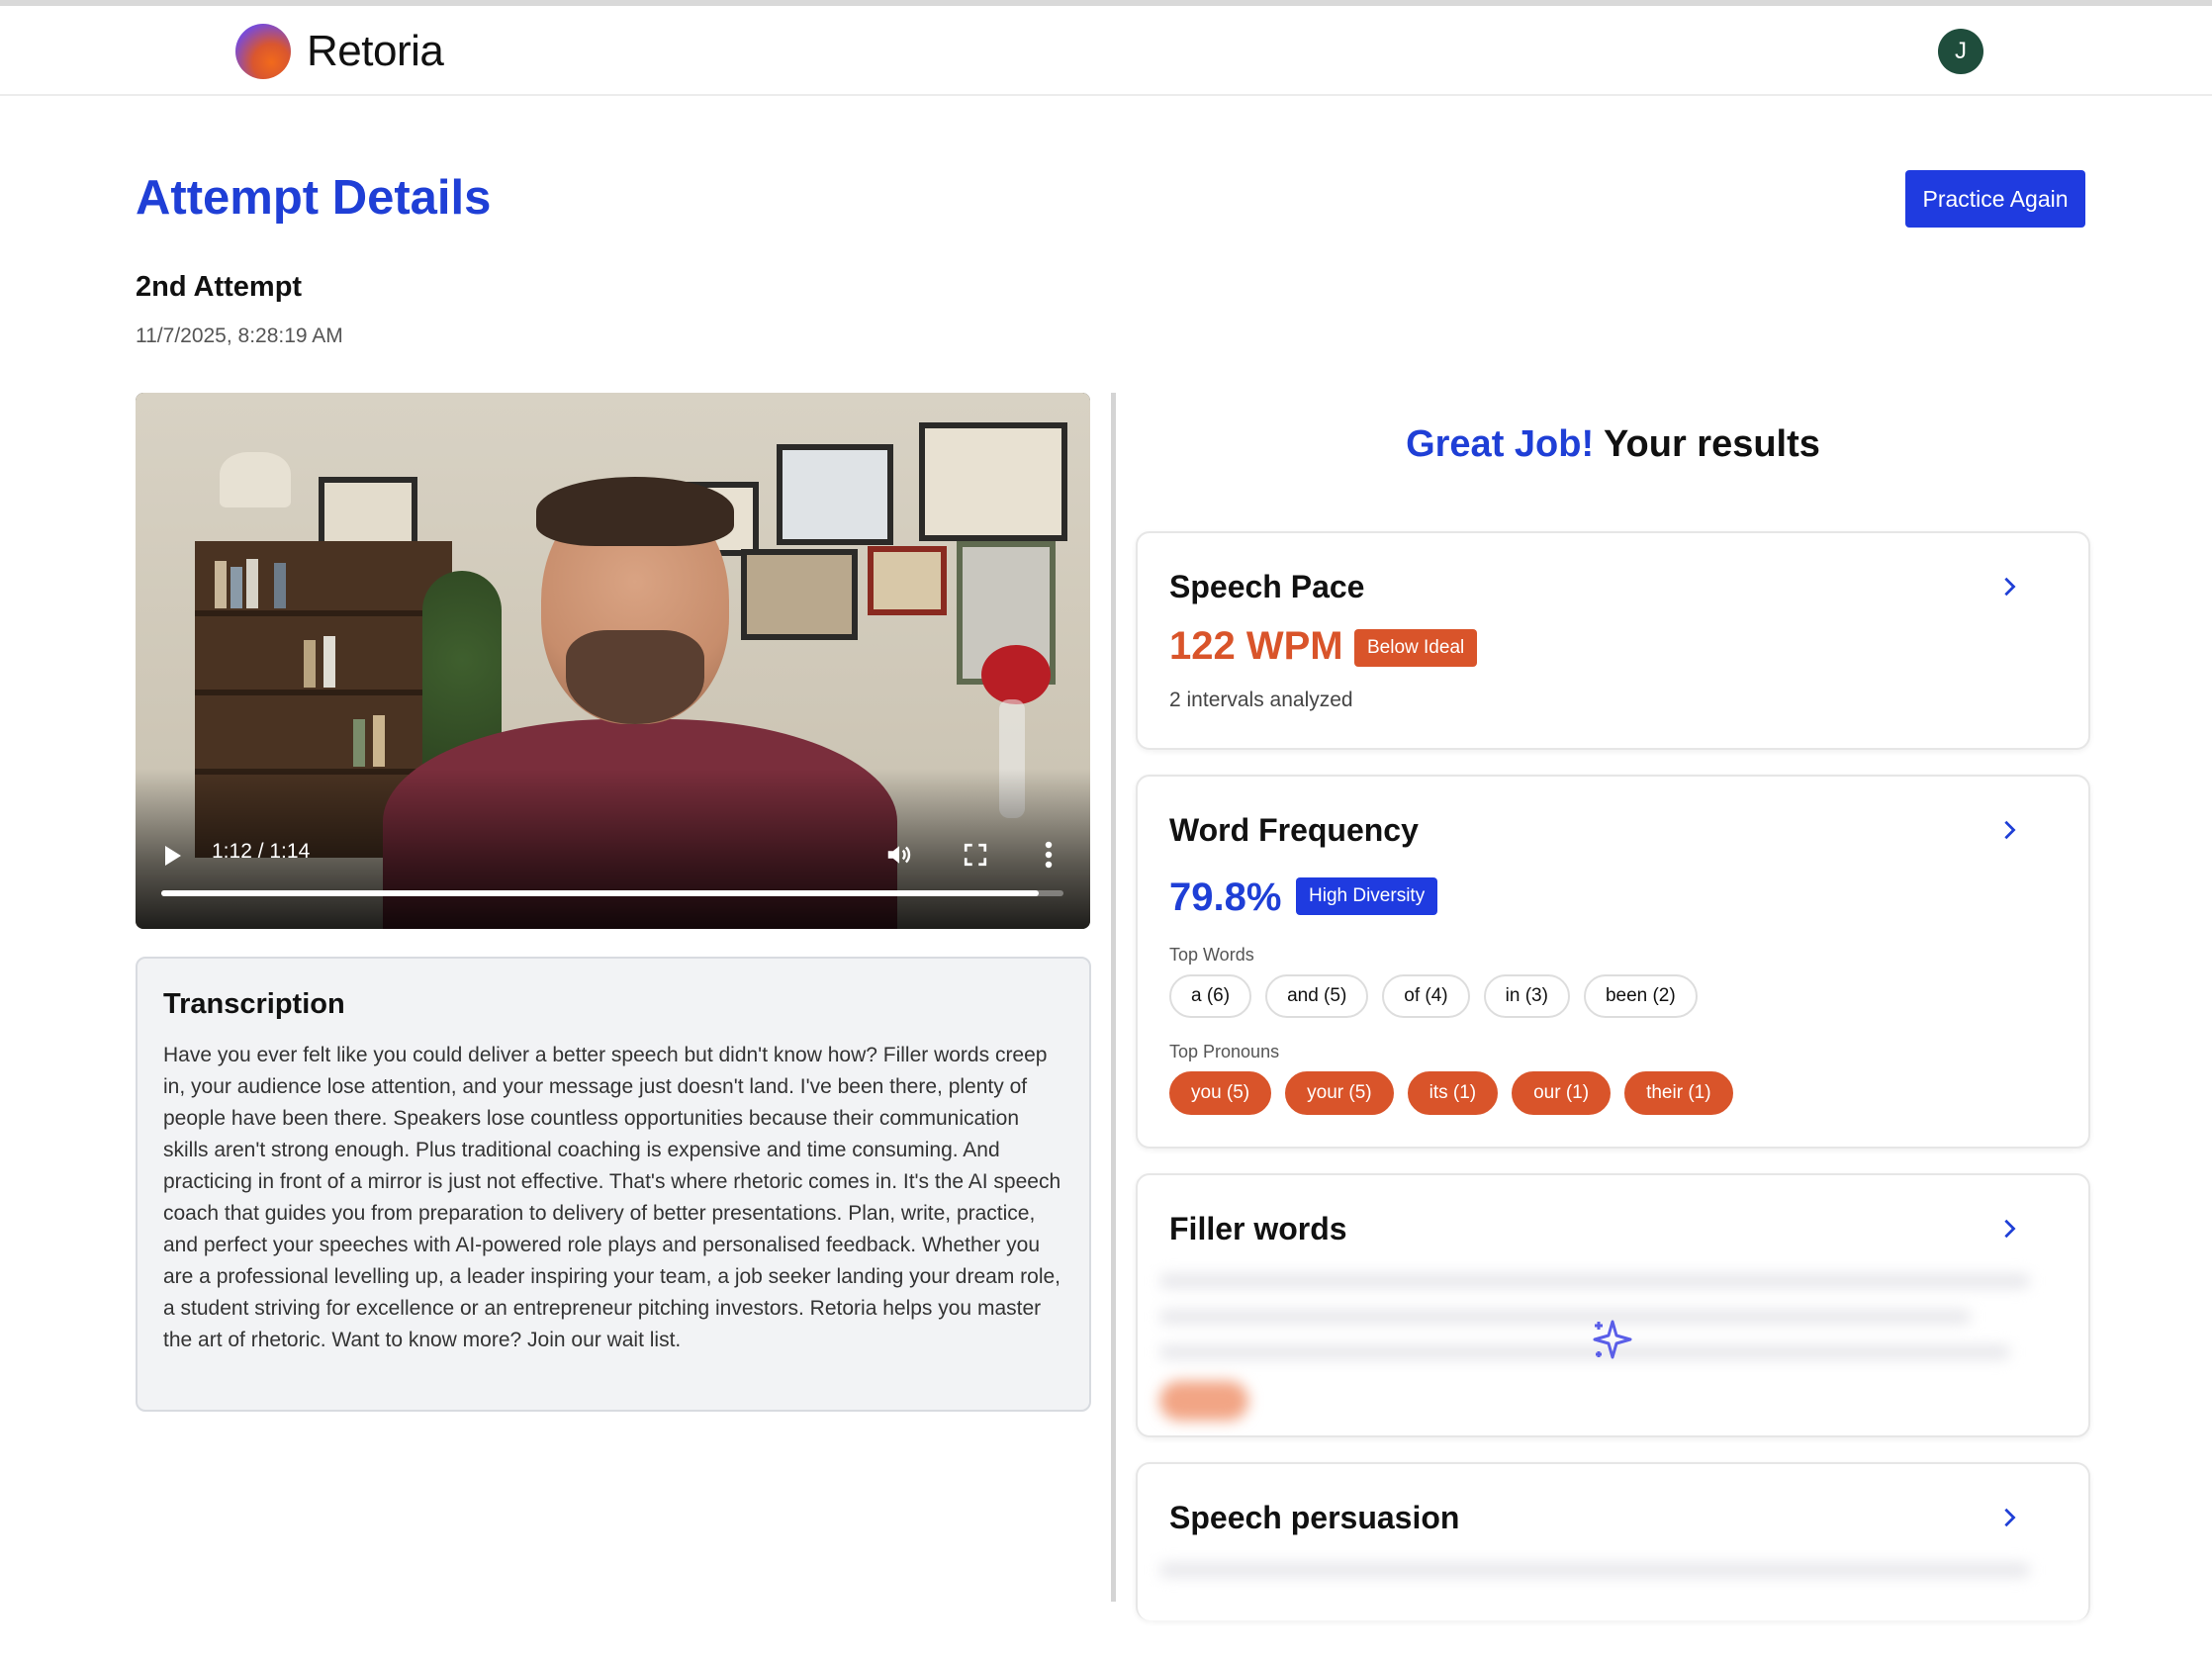 This screenshot has width=2212, height=1658. I want to click on top-pronoun-chip: you (5), so click(1220, 1093).